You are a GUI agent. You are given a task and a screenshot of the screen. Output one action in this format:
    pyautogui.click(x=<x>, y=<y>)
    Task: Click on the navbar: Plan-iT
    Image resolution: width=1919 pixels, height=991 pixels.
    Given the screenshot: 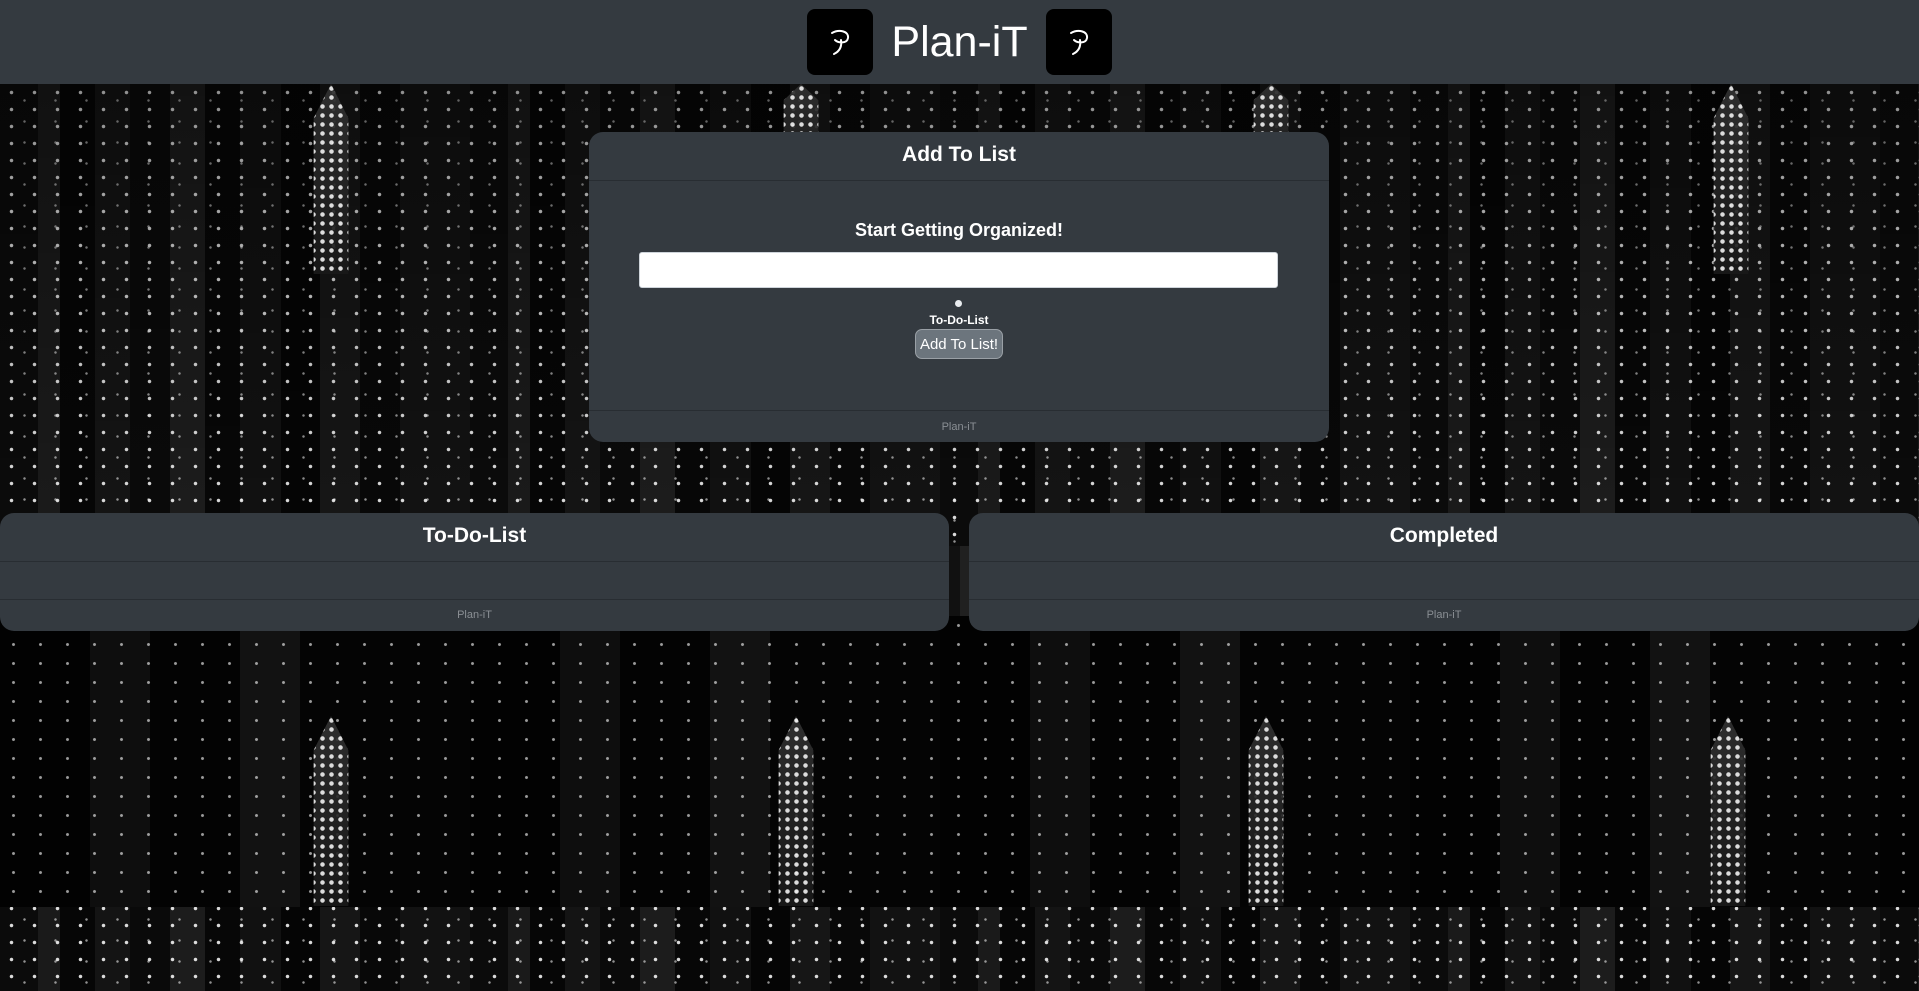 What is the action you would take?
    pyautogui.click(x=959, y=42)
    